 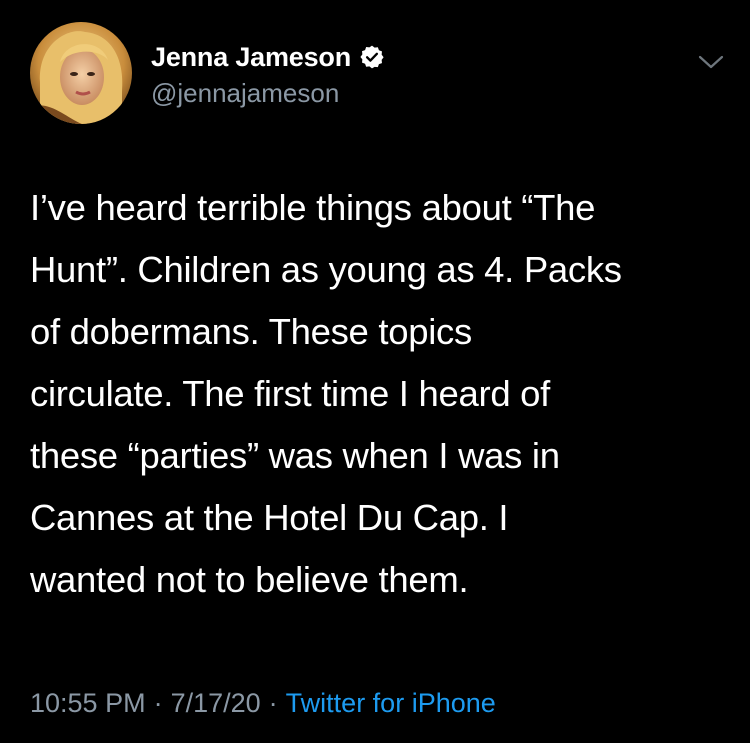 I want to click on author-name-row: Jenna Jameson, so click(x=268, y=57).